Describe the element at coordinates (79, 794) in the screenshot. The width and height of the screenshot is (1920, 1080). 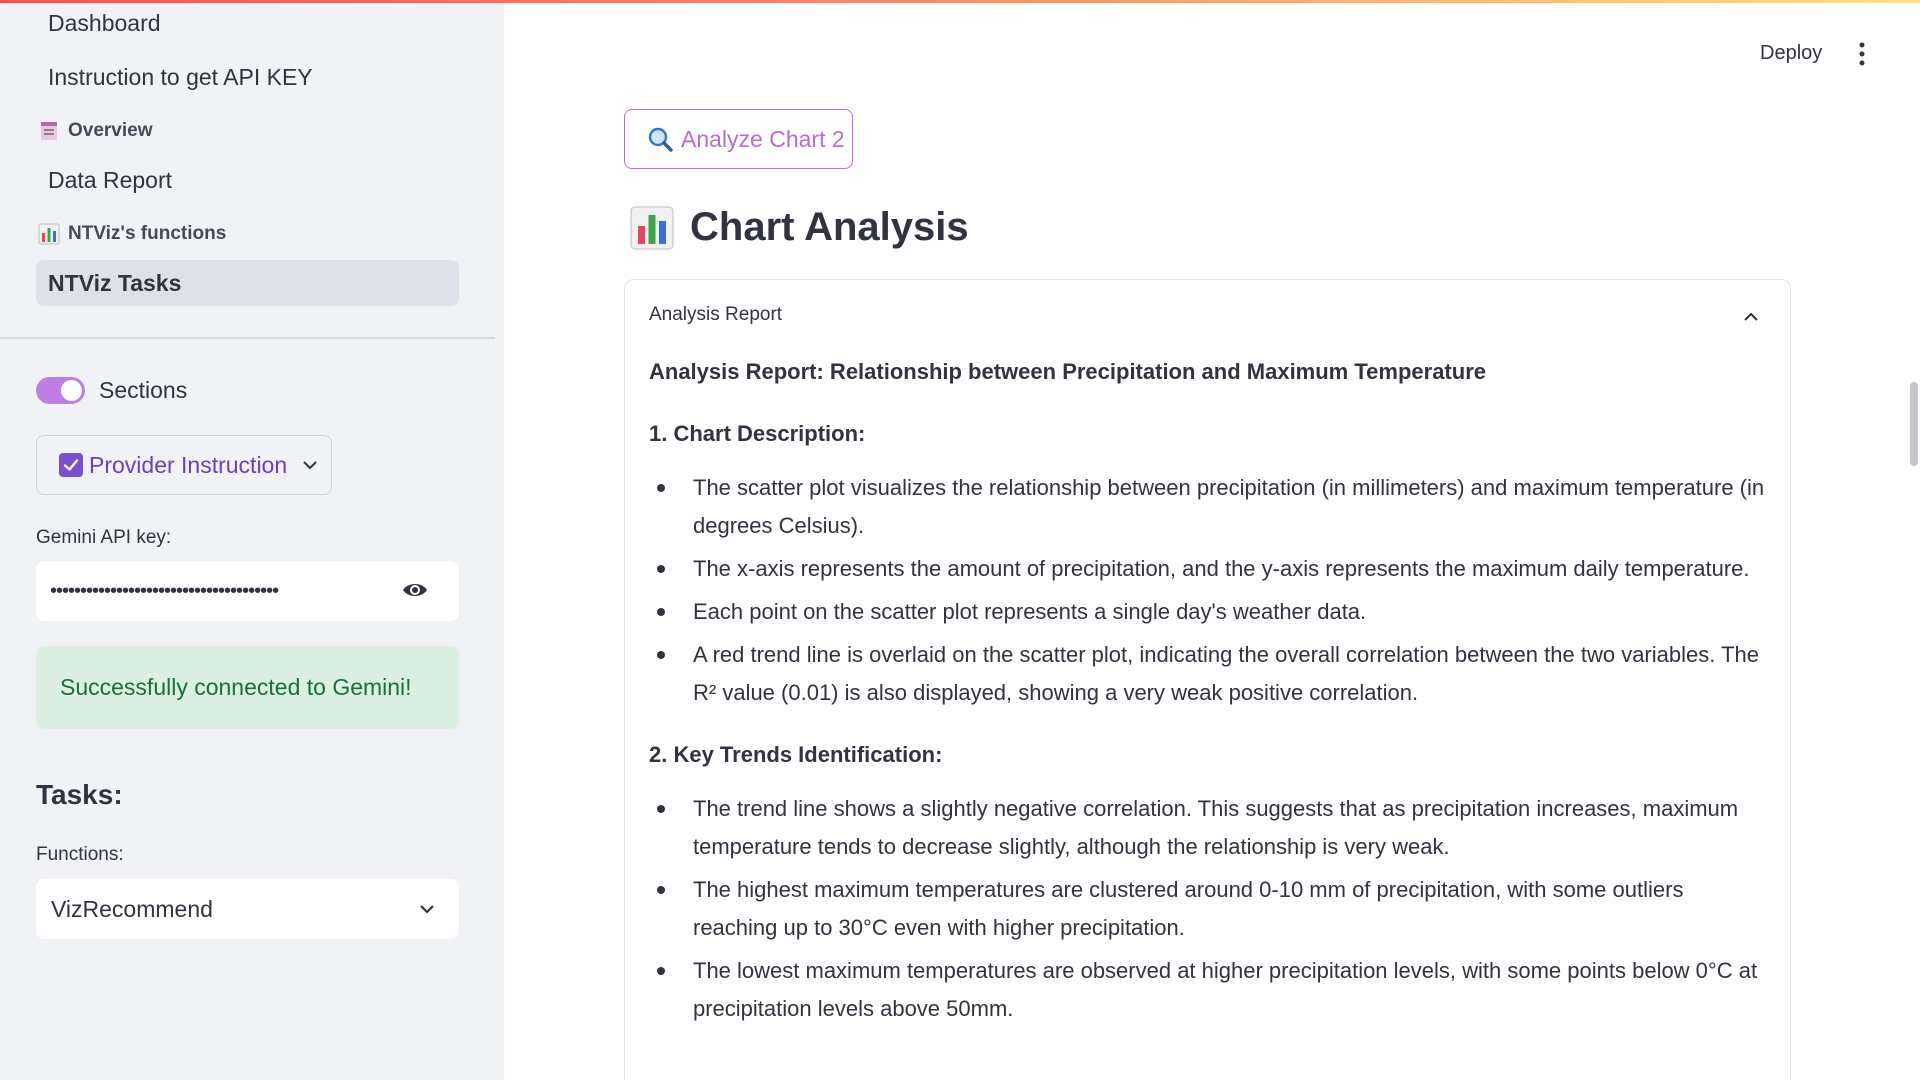
I see `tasks-heading: Tasks:` at that location.